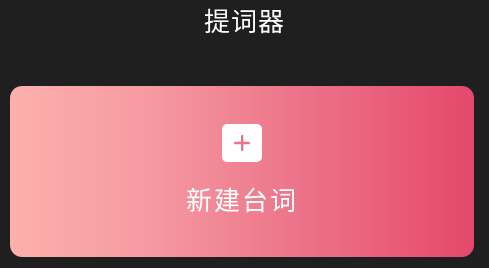  I want to click on add-button, so click(242, 143).